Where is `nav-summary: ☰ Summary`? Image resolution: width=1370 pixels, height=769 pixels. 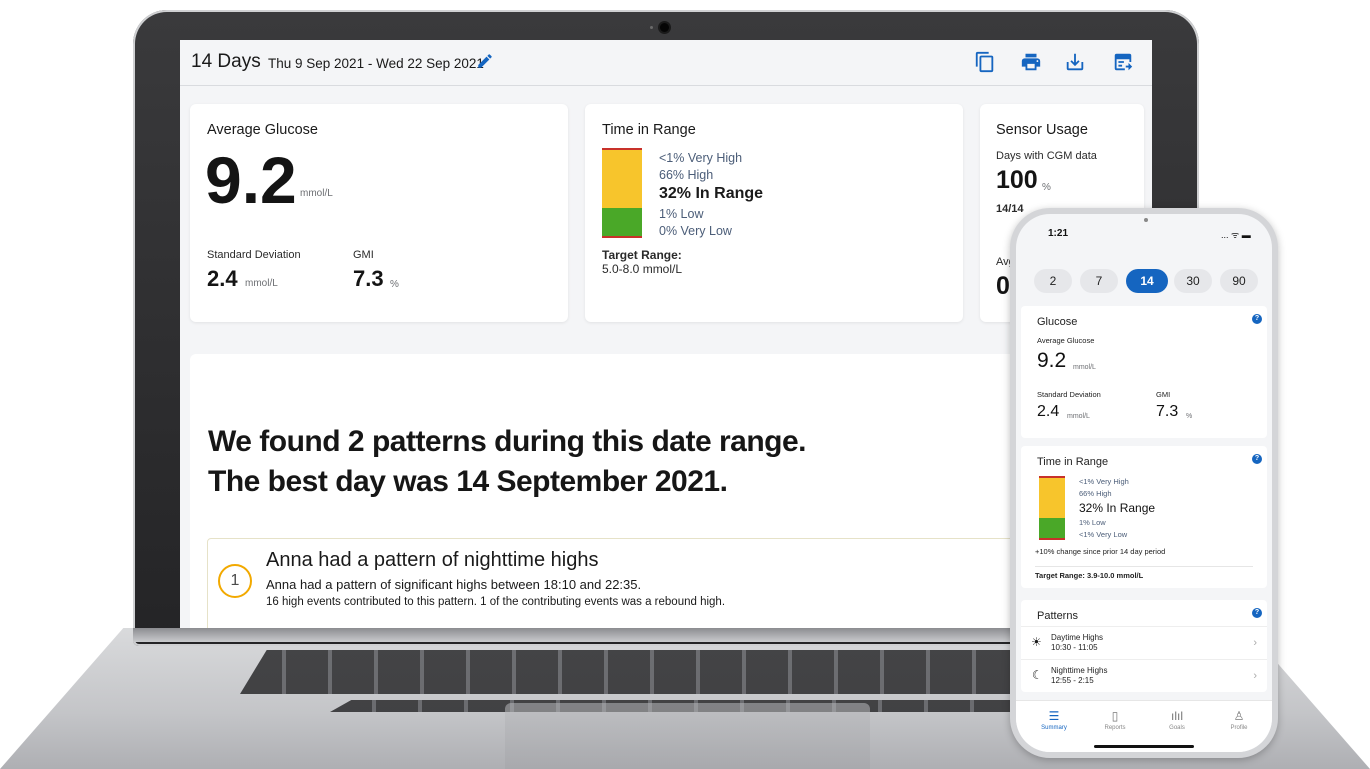 nav-summary: ☰ Summary is located at coordinates (1054, 720).